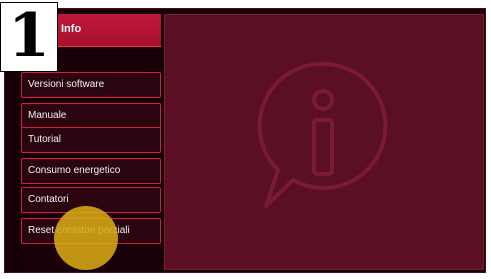  What do you see at coordinates (91, 171) in the screenshot?
I see `menu-item-consumo-energetico: Consumo energetico` at bounding box center [91, 171].